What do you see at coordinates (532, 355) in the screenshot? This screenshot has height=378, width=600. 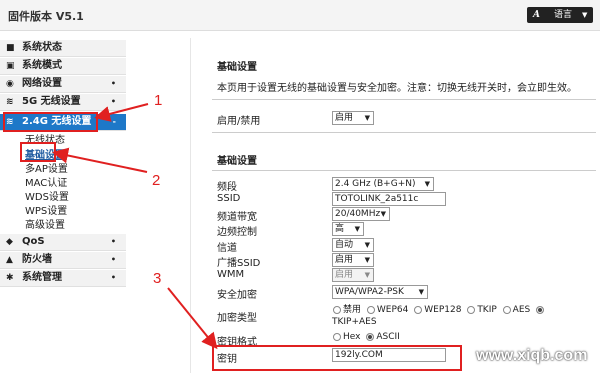 I see `watermark: www.xiqb.com` at bounding box center [532, 355].